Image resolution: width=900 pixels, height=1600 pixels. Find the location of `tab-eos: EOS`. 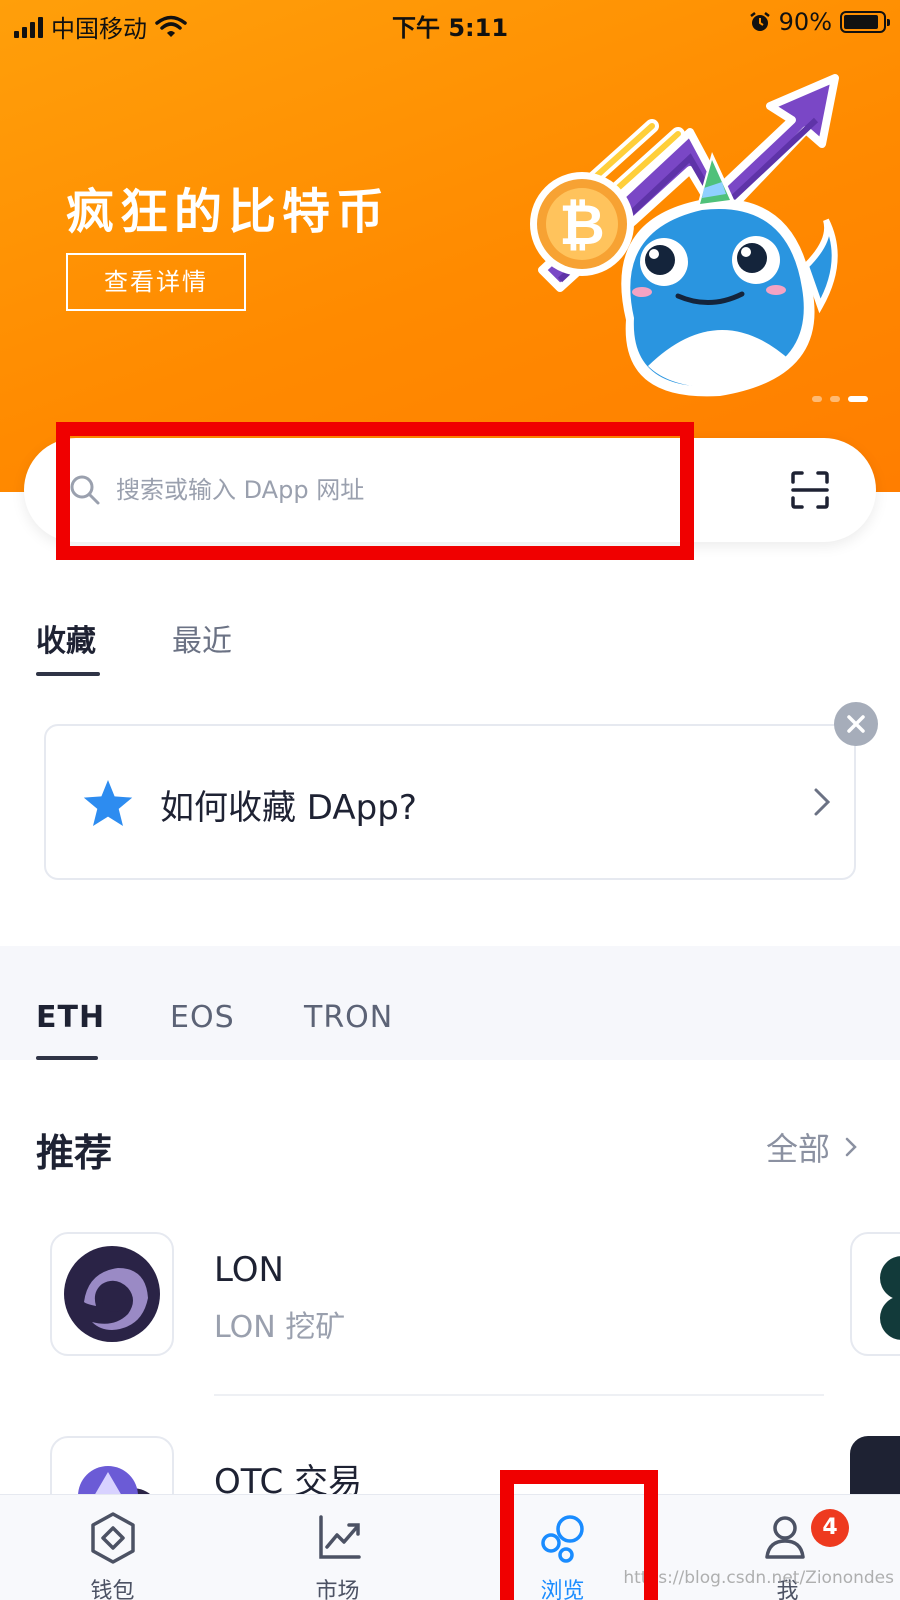

tab-eos: EOS is located at coordinates (202, 1017).